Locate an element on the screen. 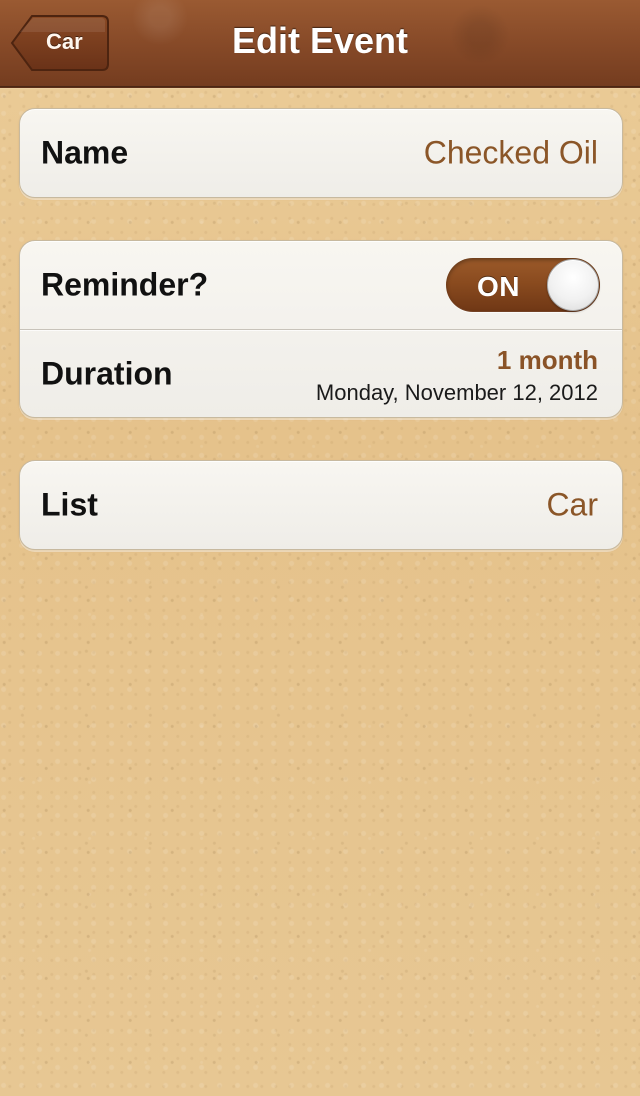 This screenshot has width=640, height=1096. name-row: Name Checked Oil is located at coordinates (321, 153).